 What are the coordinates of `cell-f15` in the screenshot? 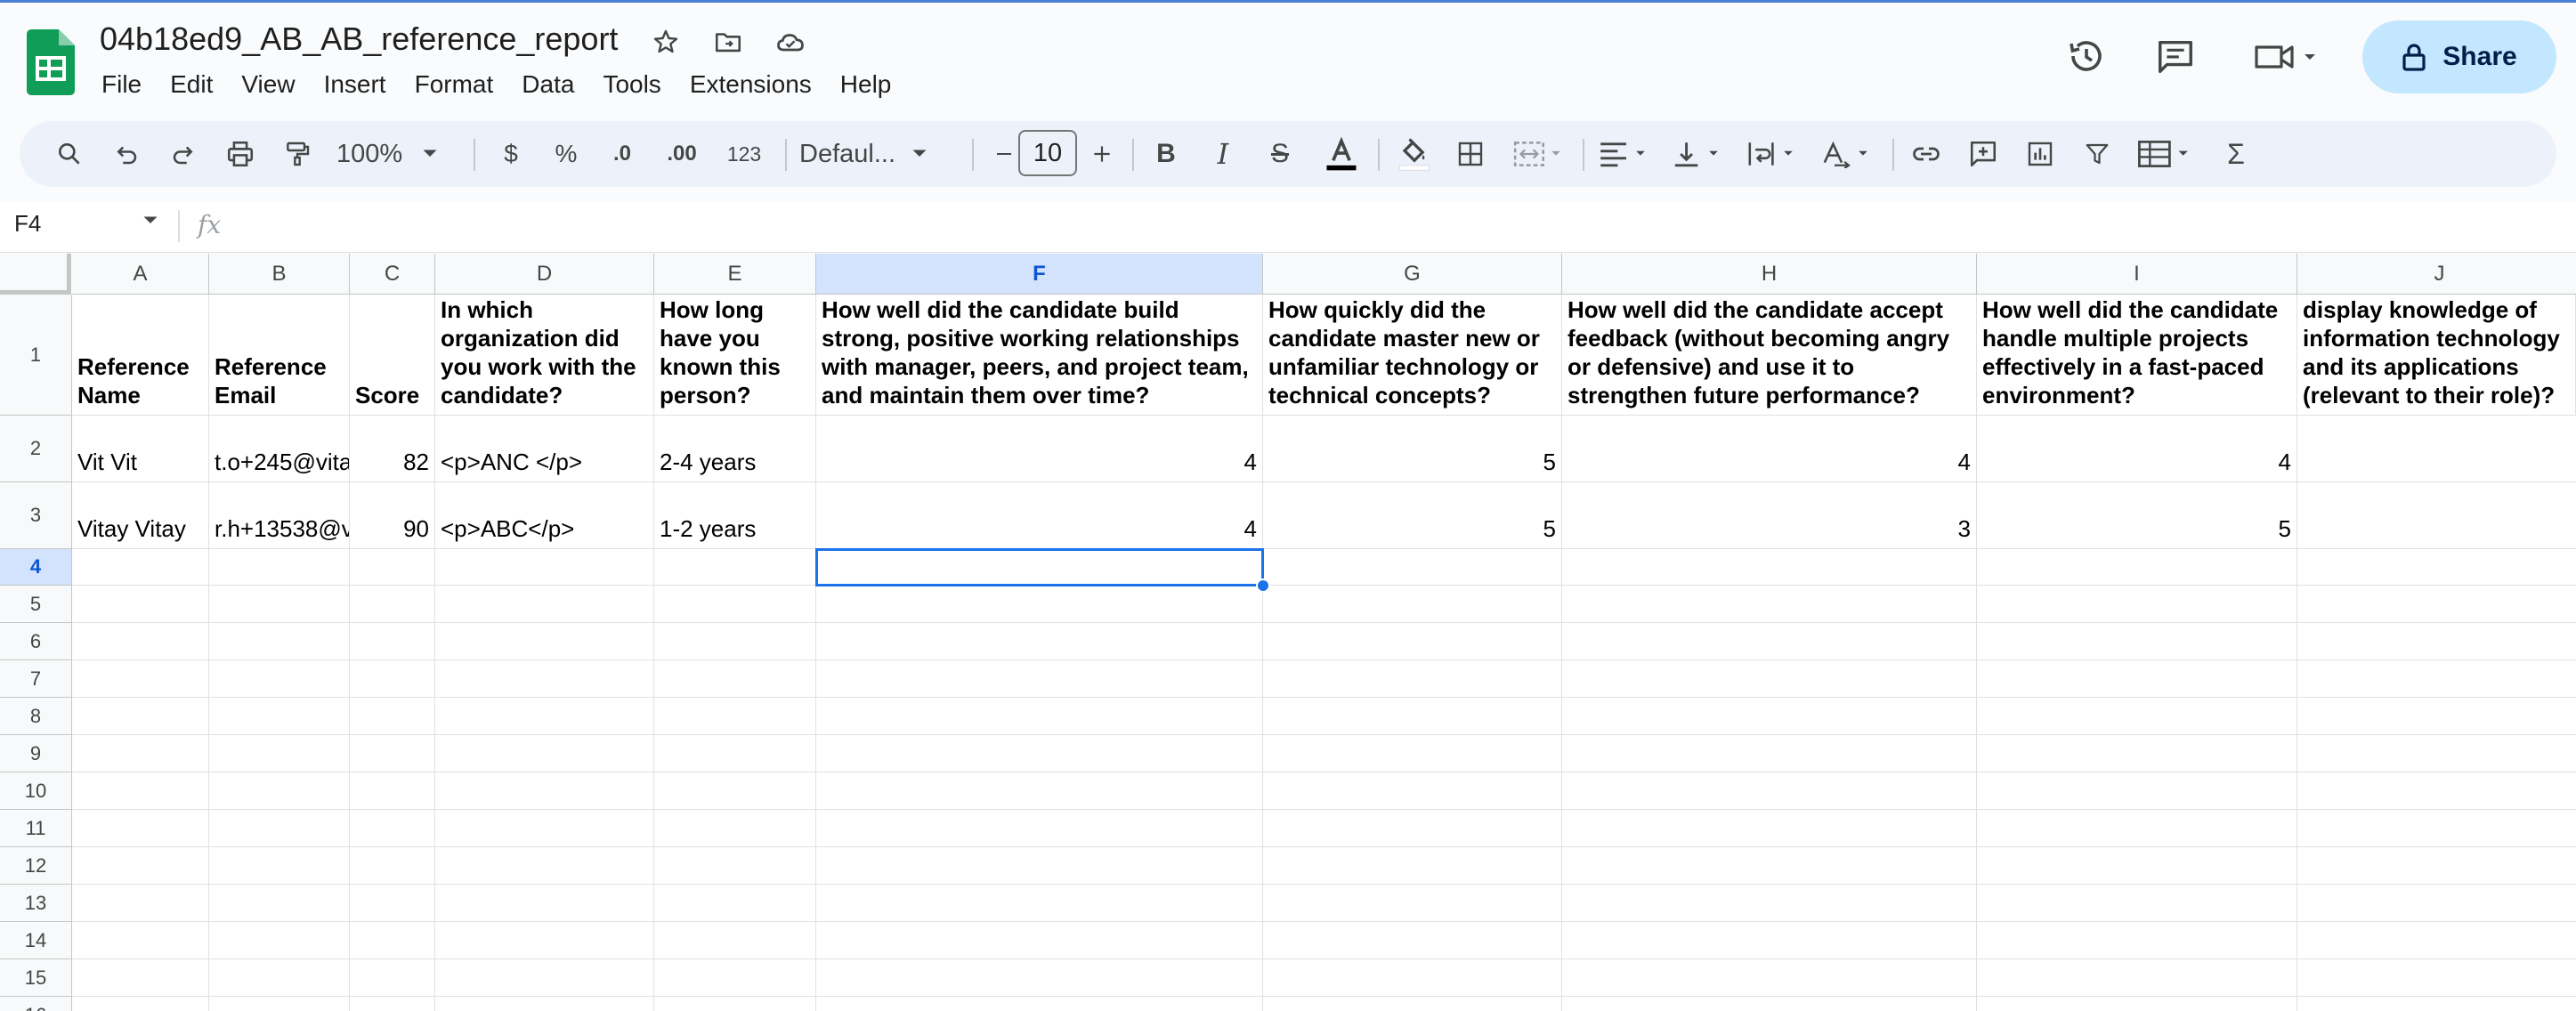 It's located at (1040, 978).